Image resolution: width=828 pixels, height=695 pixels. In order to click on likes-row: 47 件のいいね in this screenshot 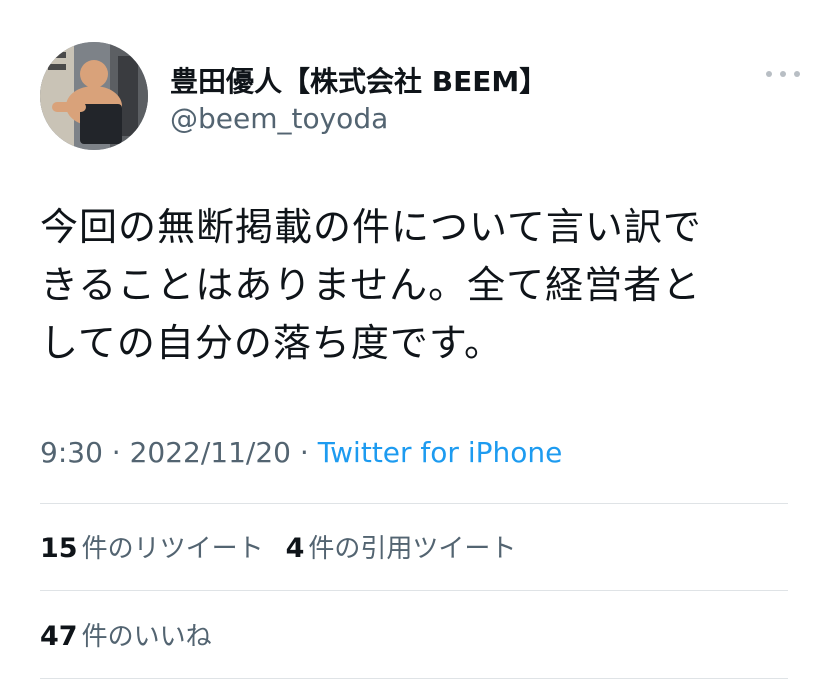, I will do `click(126, 634)`.